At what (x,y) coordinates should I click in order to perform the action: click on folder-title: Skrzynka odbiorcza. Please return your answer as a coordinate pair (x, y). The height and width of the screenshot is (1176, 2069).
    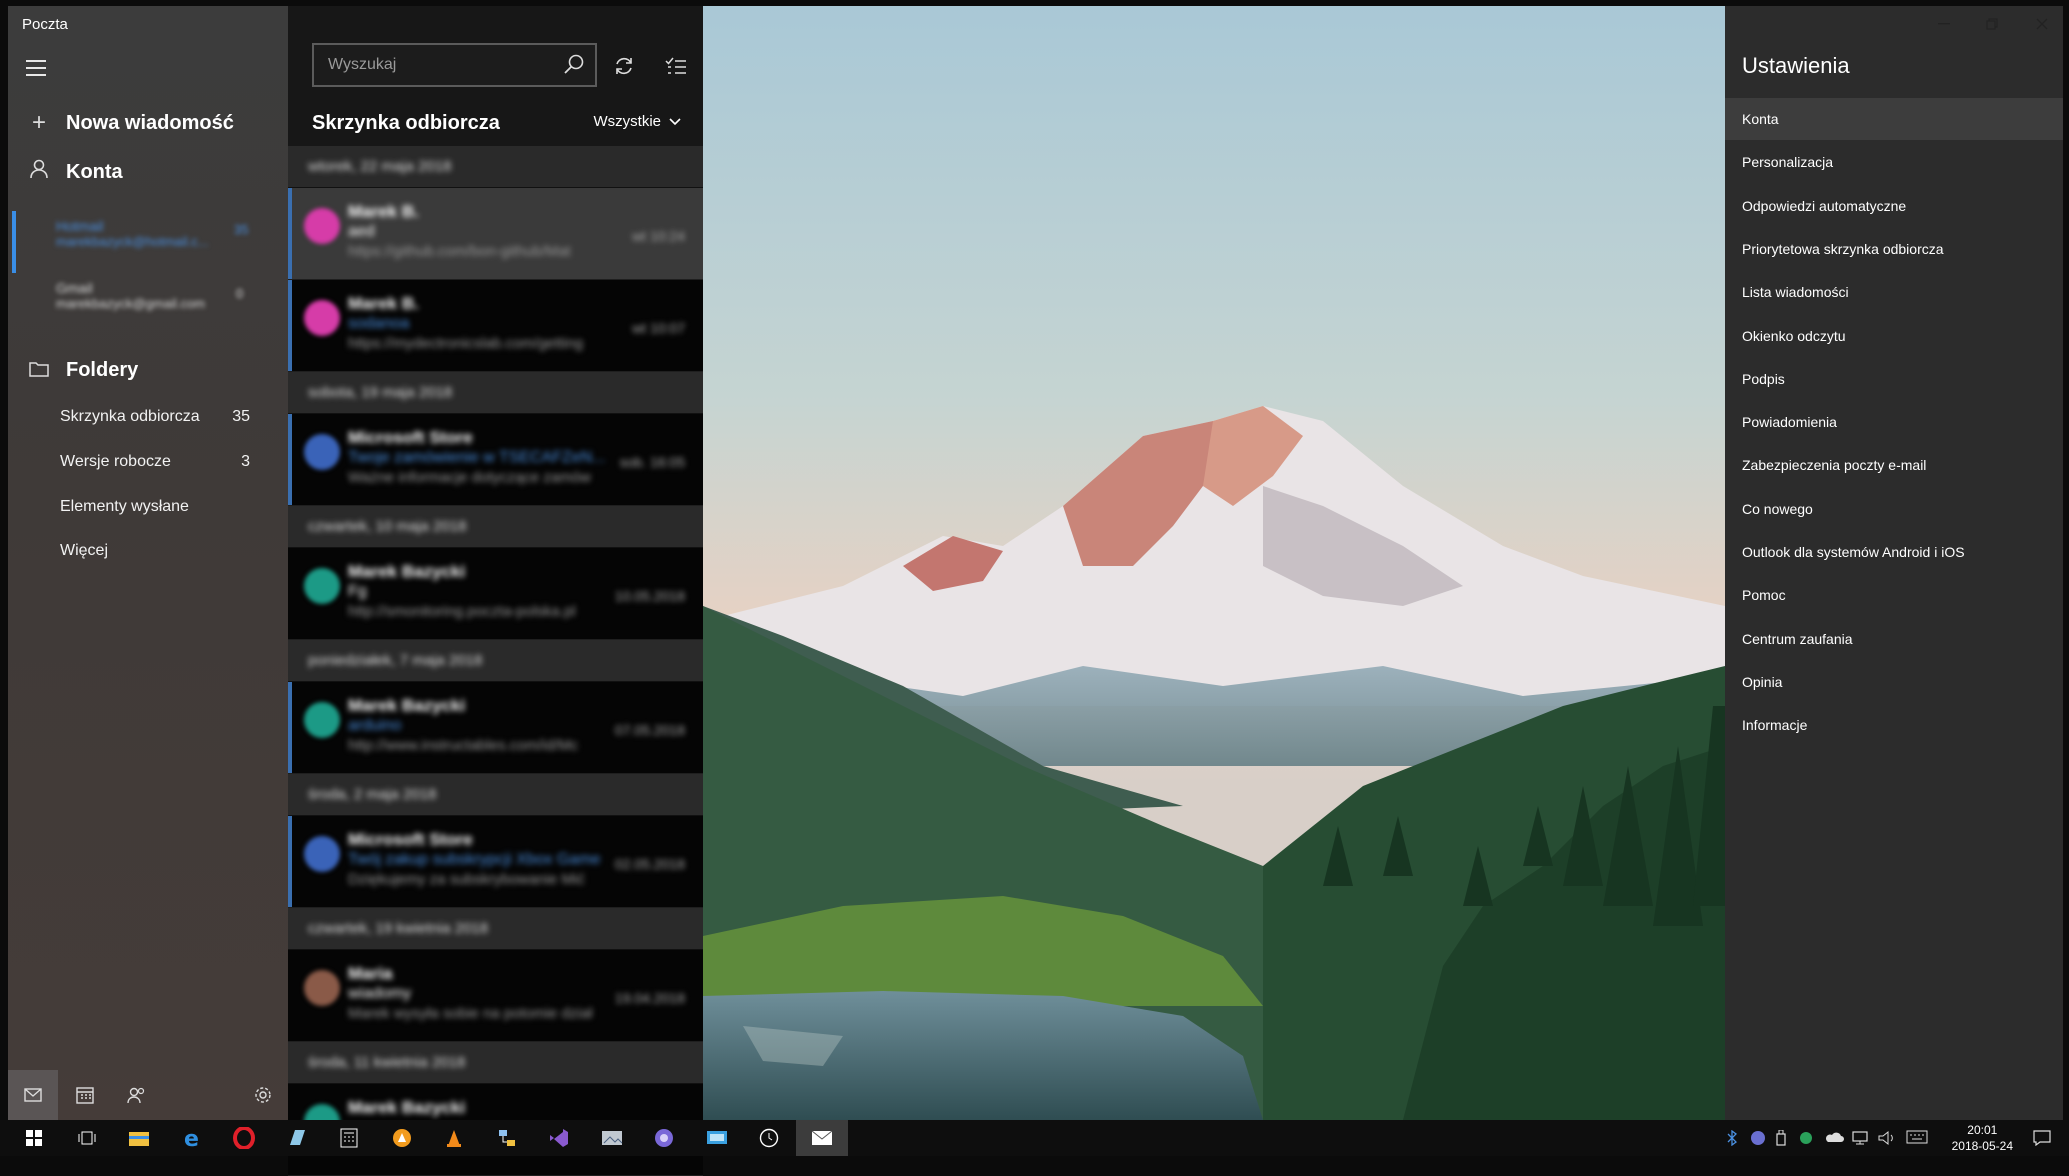
    Looking at the image, I should click on (406, 123).